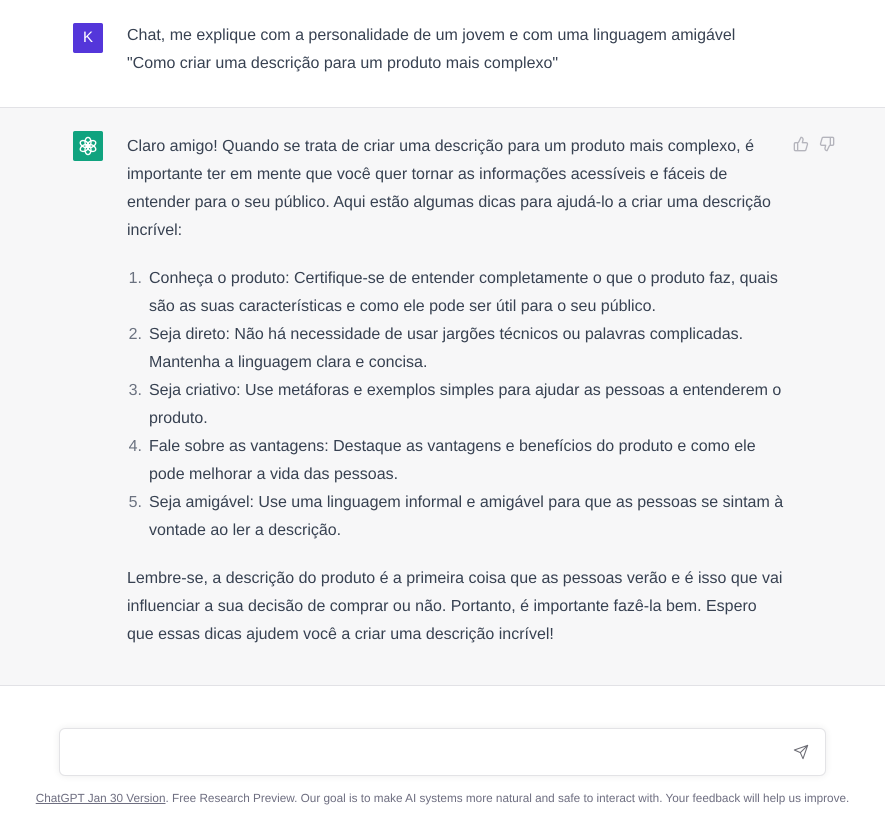 The image size is (885, 823). Describe the element at coordinates (801, 752) in the screenshot. I see `send-icon` at that location.